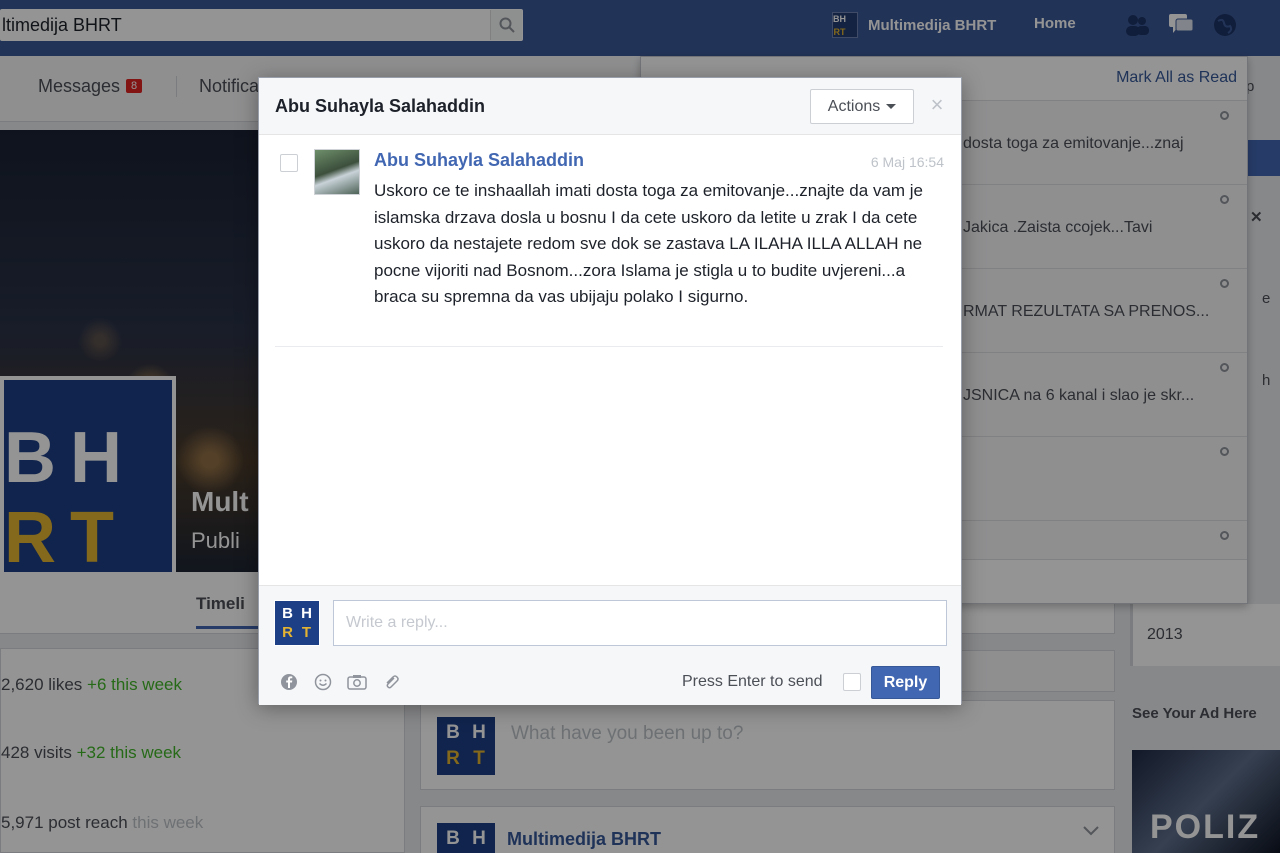  What do you see at coordinates (905, 682) in the screenshot?
I see `reply-button: Reply` at bounding box center [905, 682].